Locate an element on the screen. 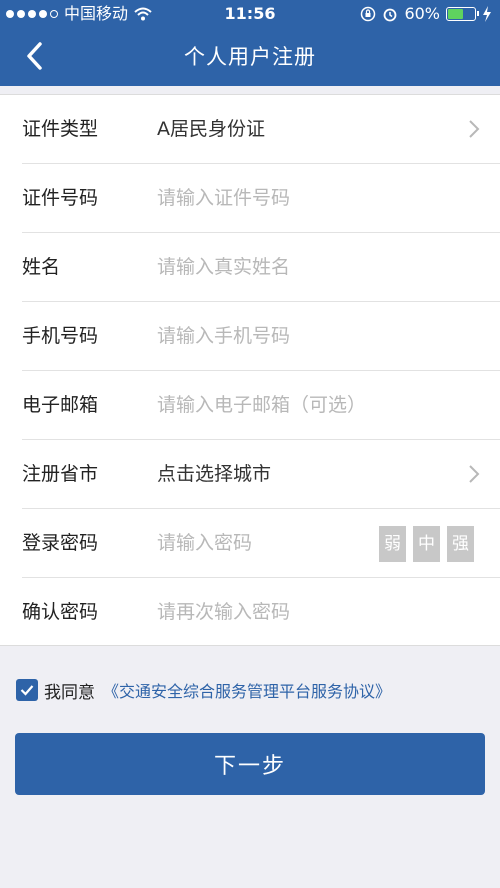  strength-strong: 强 is located at coordinates (460, 544).